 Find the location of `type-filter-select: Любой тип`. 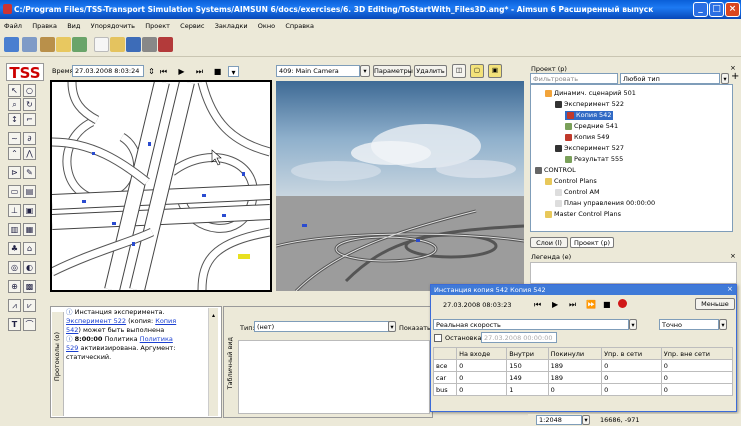

type-filter-select: Любой тип is located at coordinates (670, 78).